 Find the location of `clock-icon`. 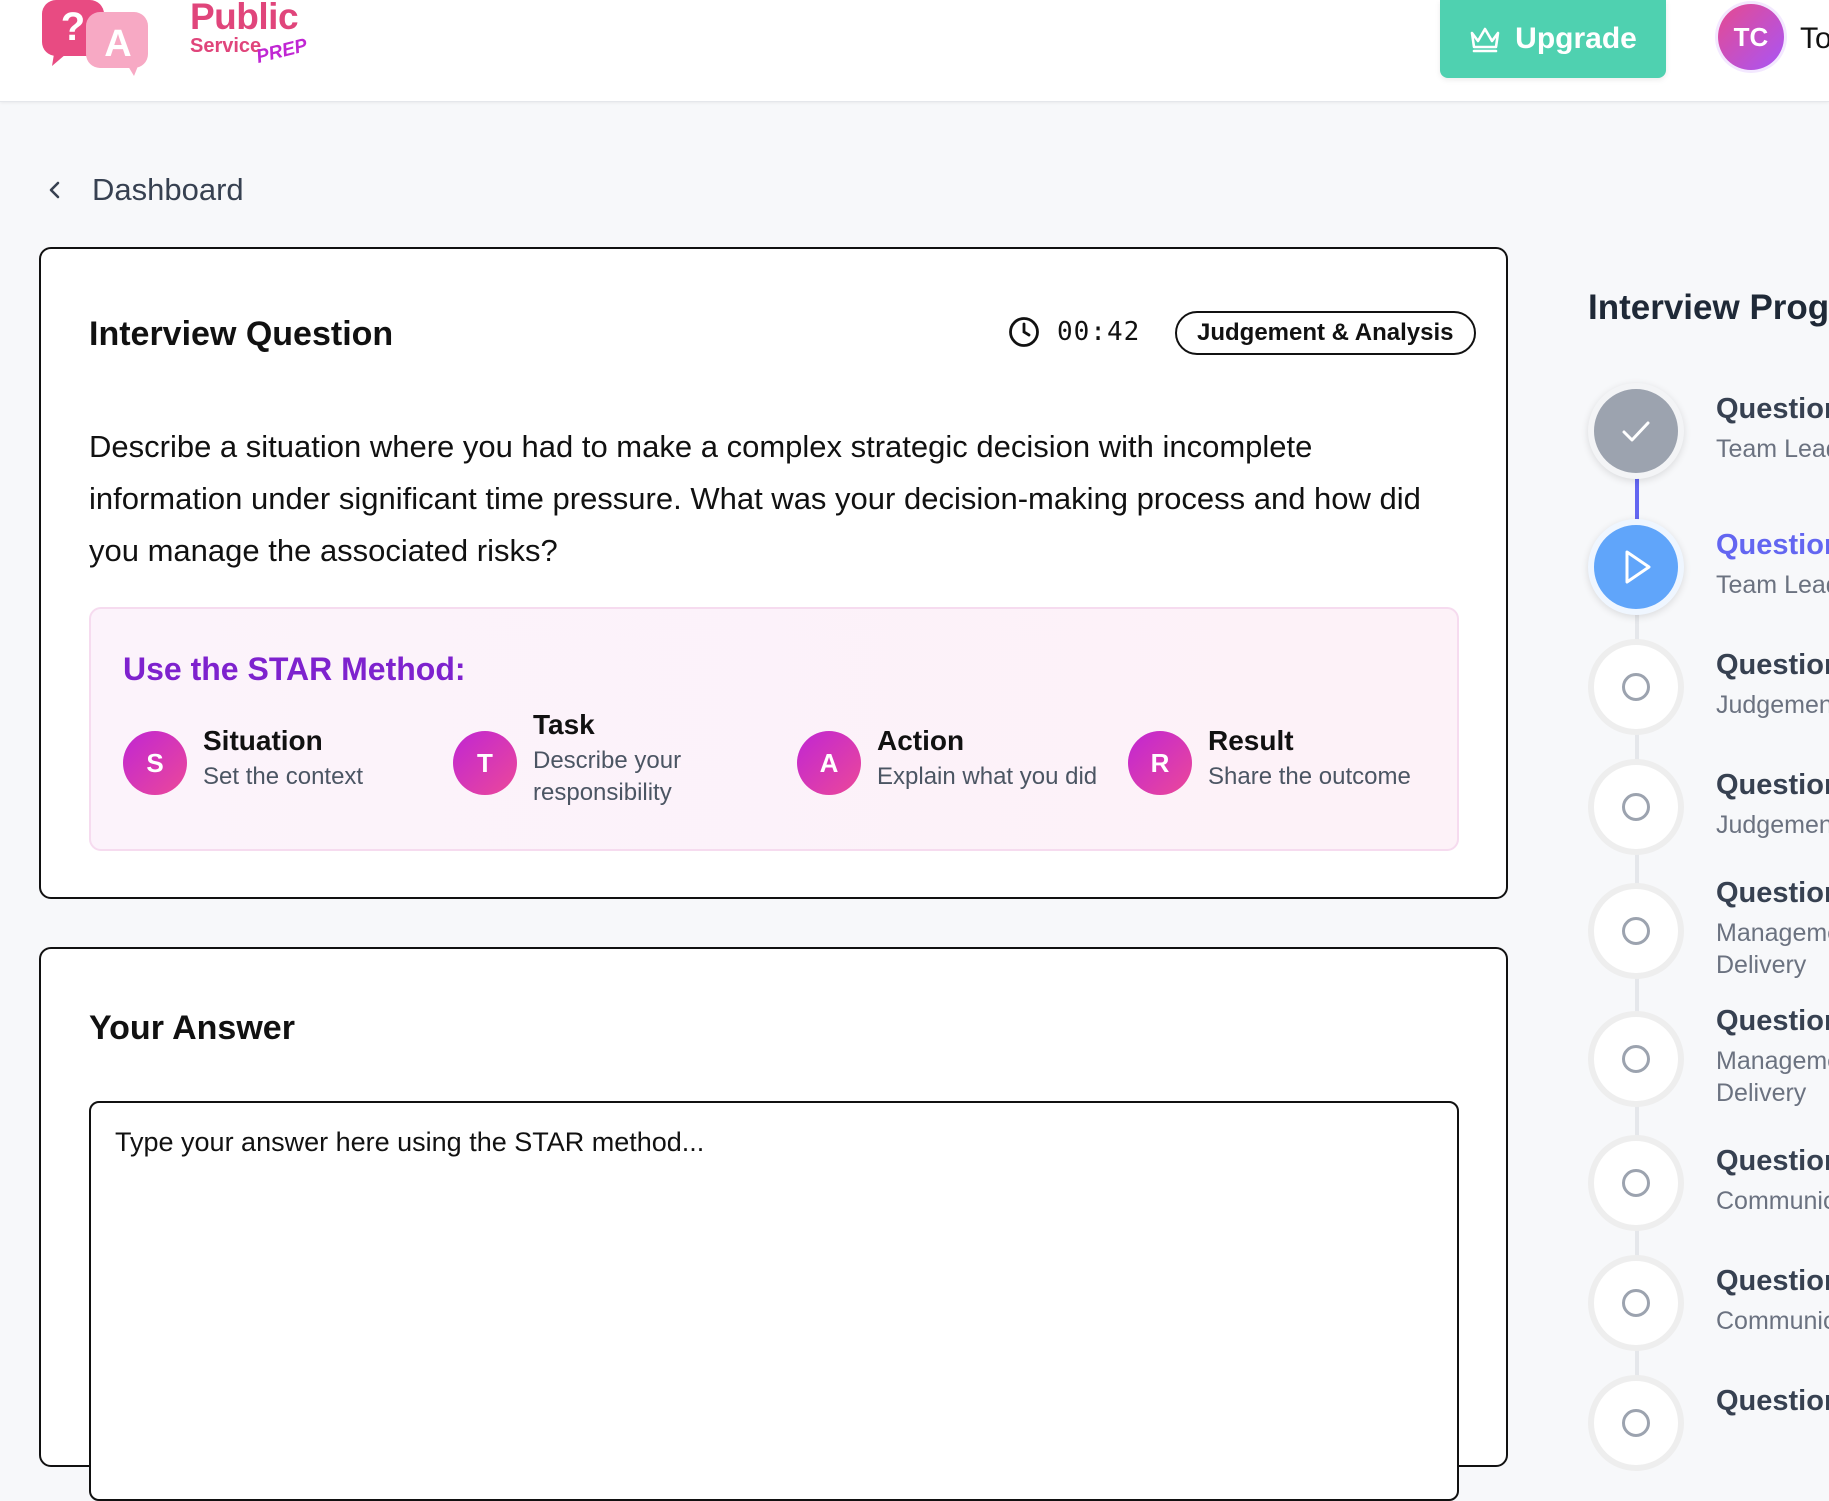

clock-icon is located at coordinates (1024, 332).